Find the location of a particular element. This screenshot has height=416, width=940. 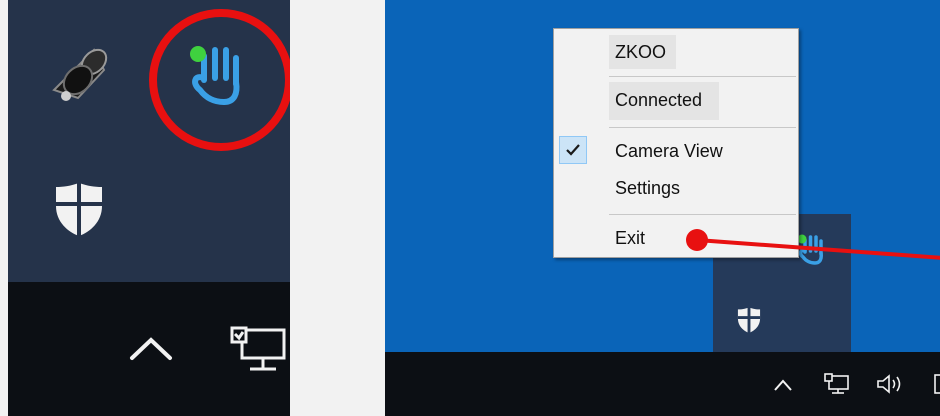

menu-item-connected-label: Connected is located at coordinates (659, 100).